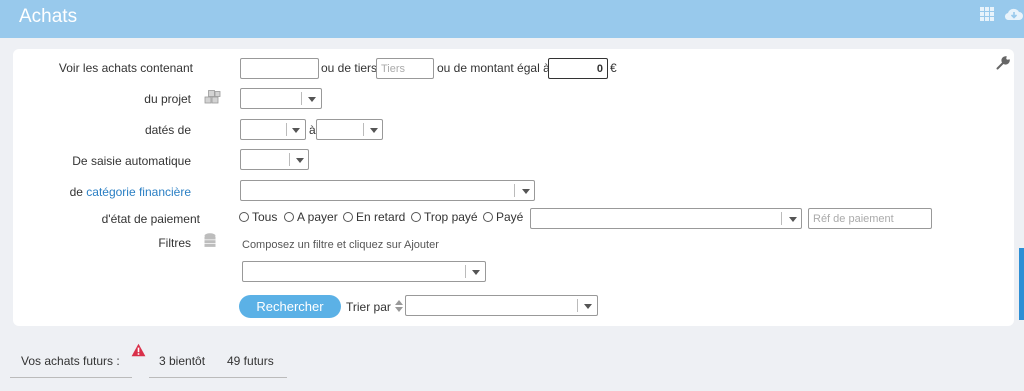 The width and height of the screenshot is (1024, 391). What do you see at coordinates (273, 129) in the screenshot?
I see `date-from-select` at bounding box center [273, 129].